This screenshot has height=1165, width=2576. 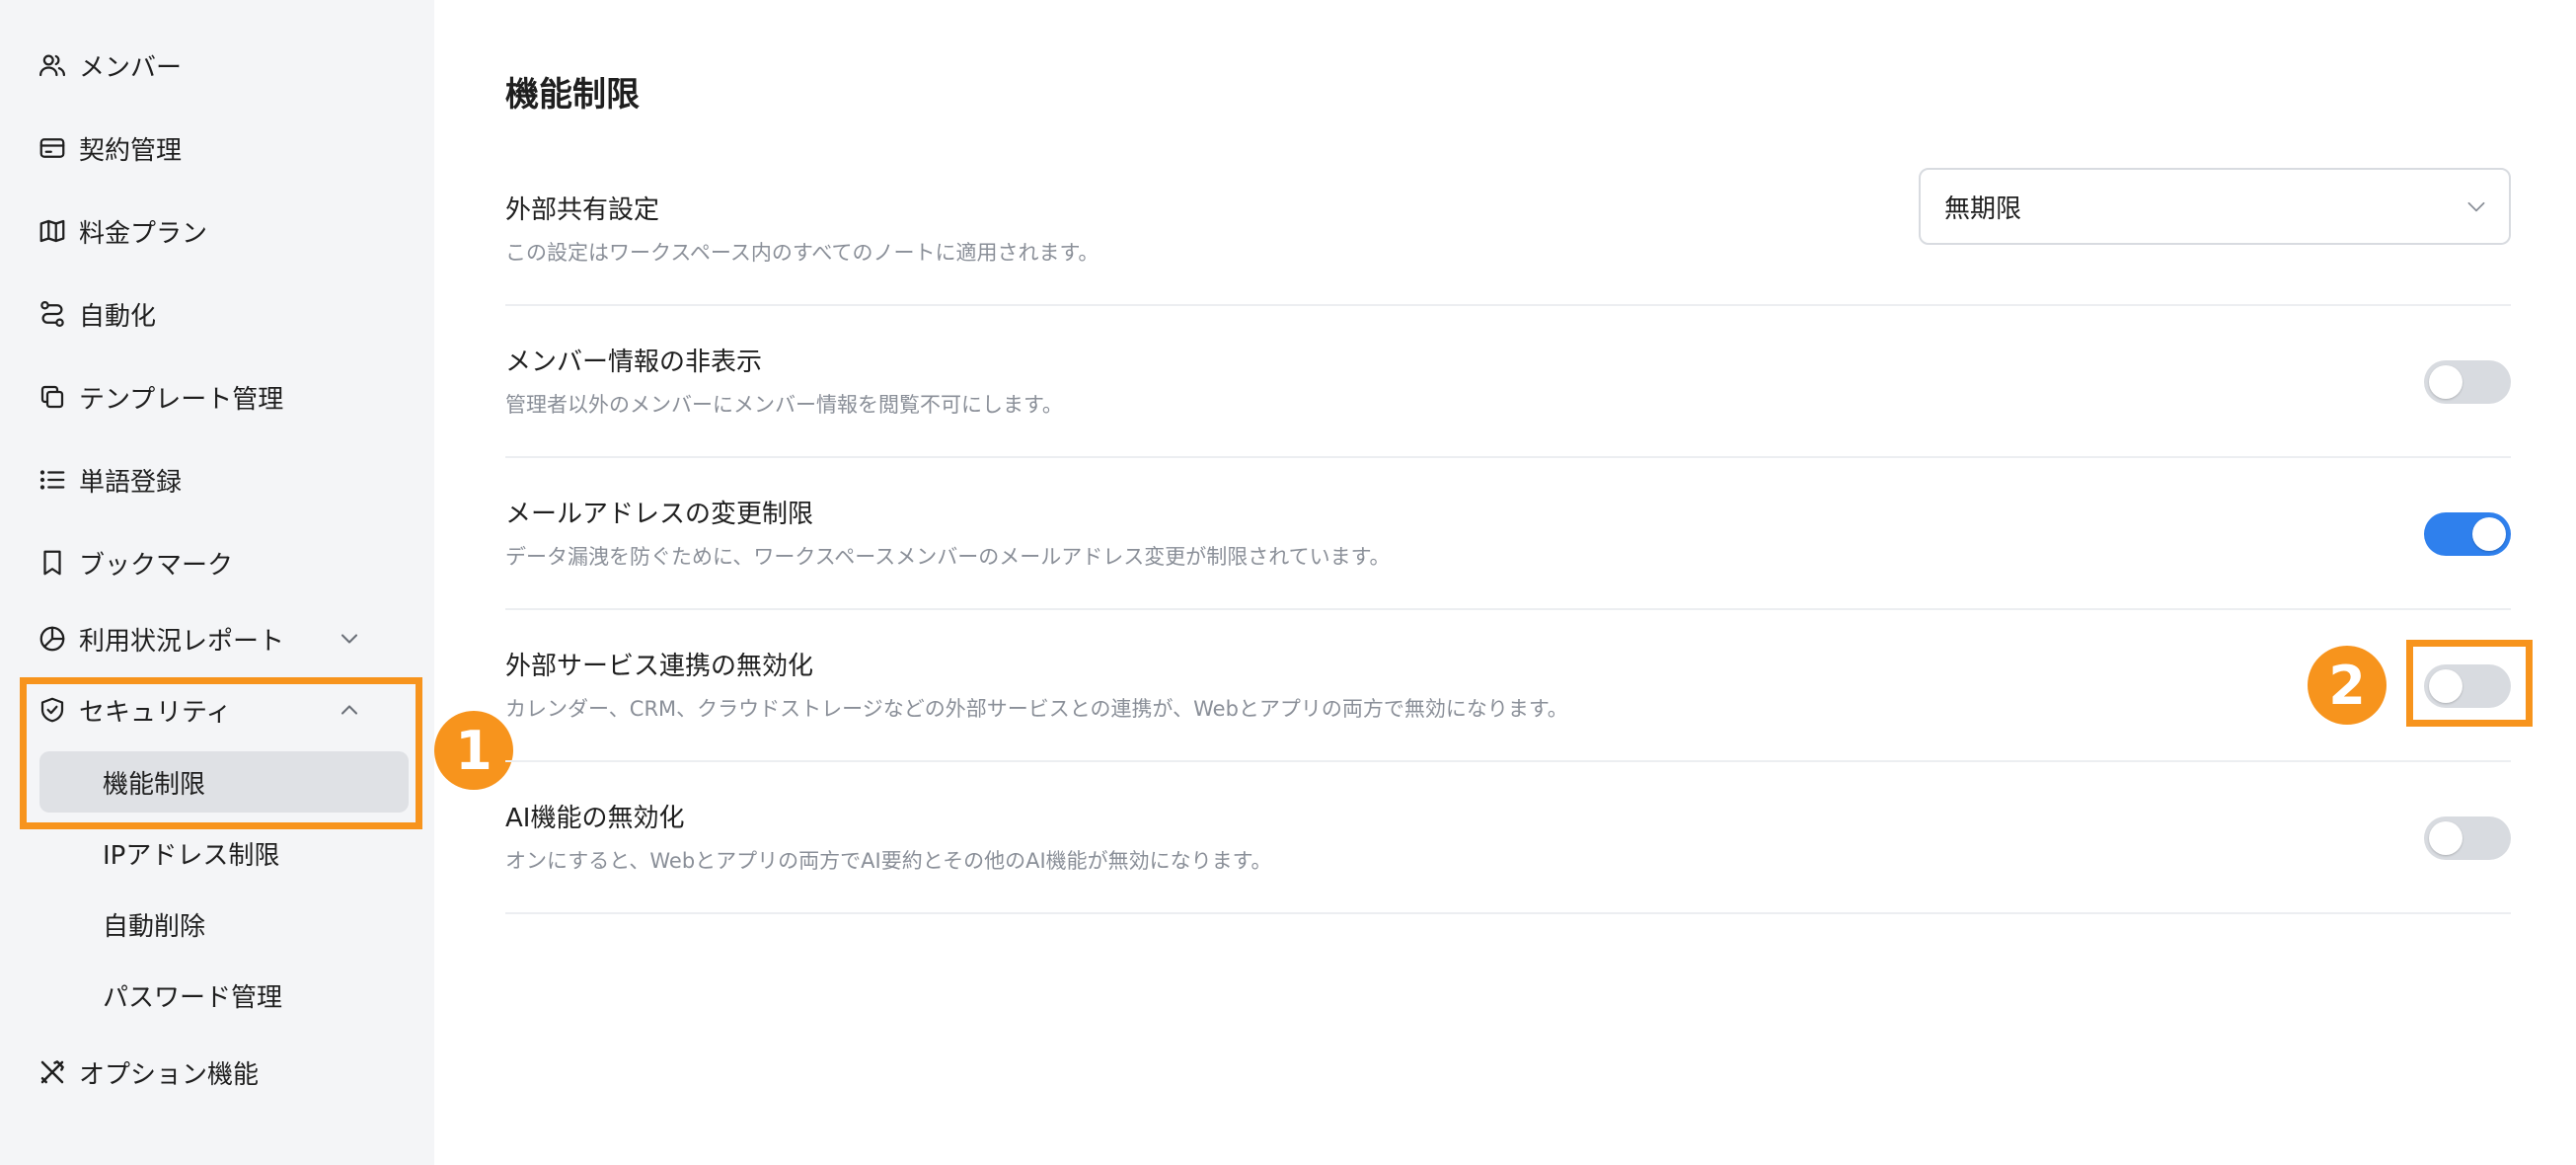 I want to click on map-icon, so click(x=52, y=231).